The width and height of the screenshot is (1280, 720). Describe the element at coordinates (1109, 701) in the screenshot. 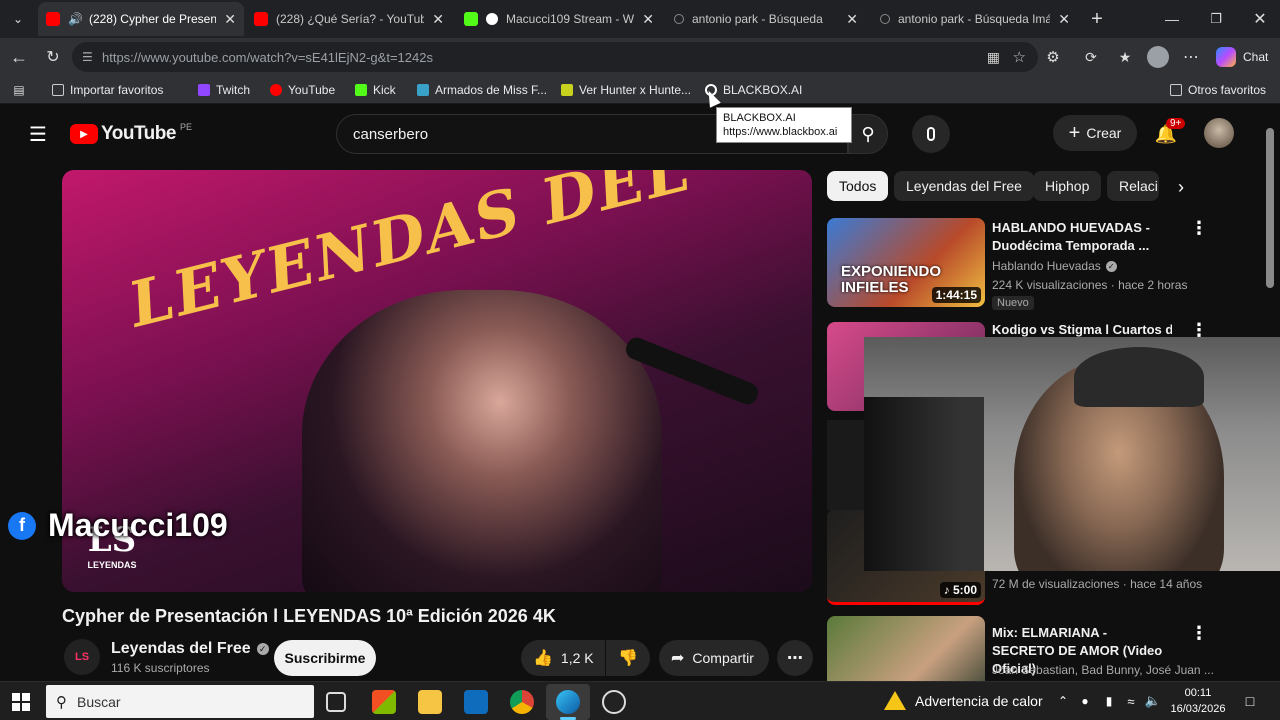

I see `battery-icon: ▮` at that location.